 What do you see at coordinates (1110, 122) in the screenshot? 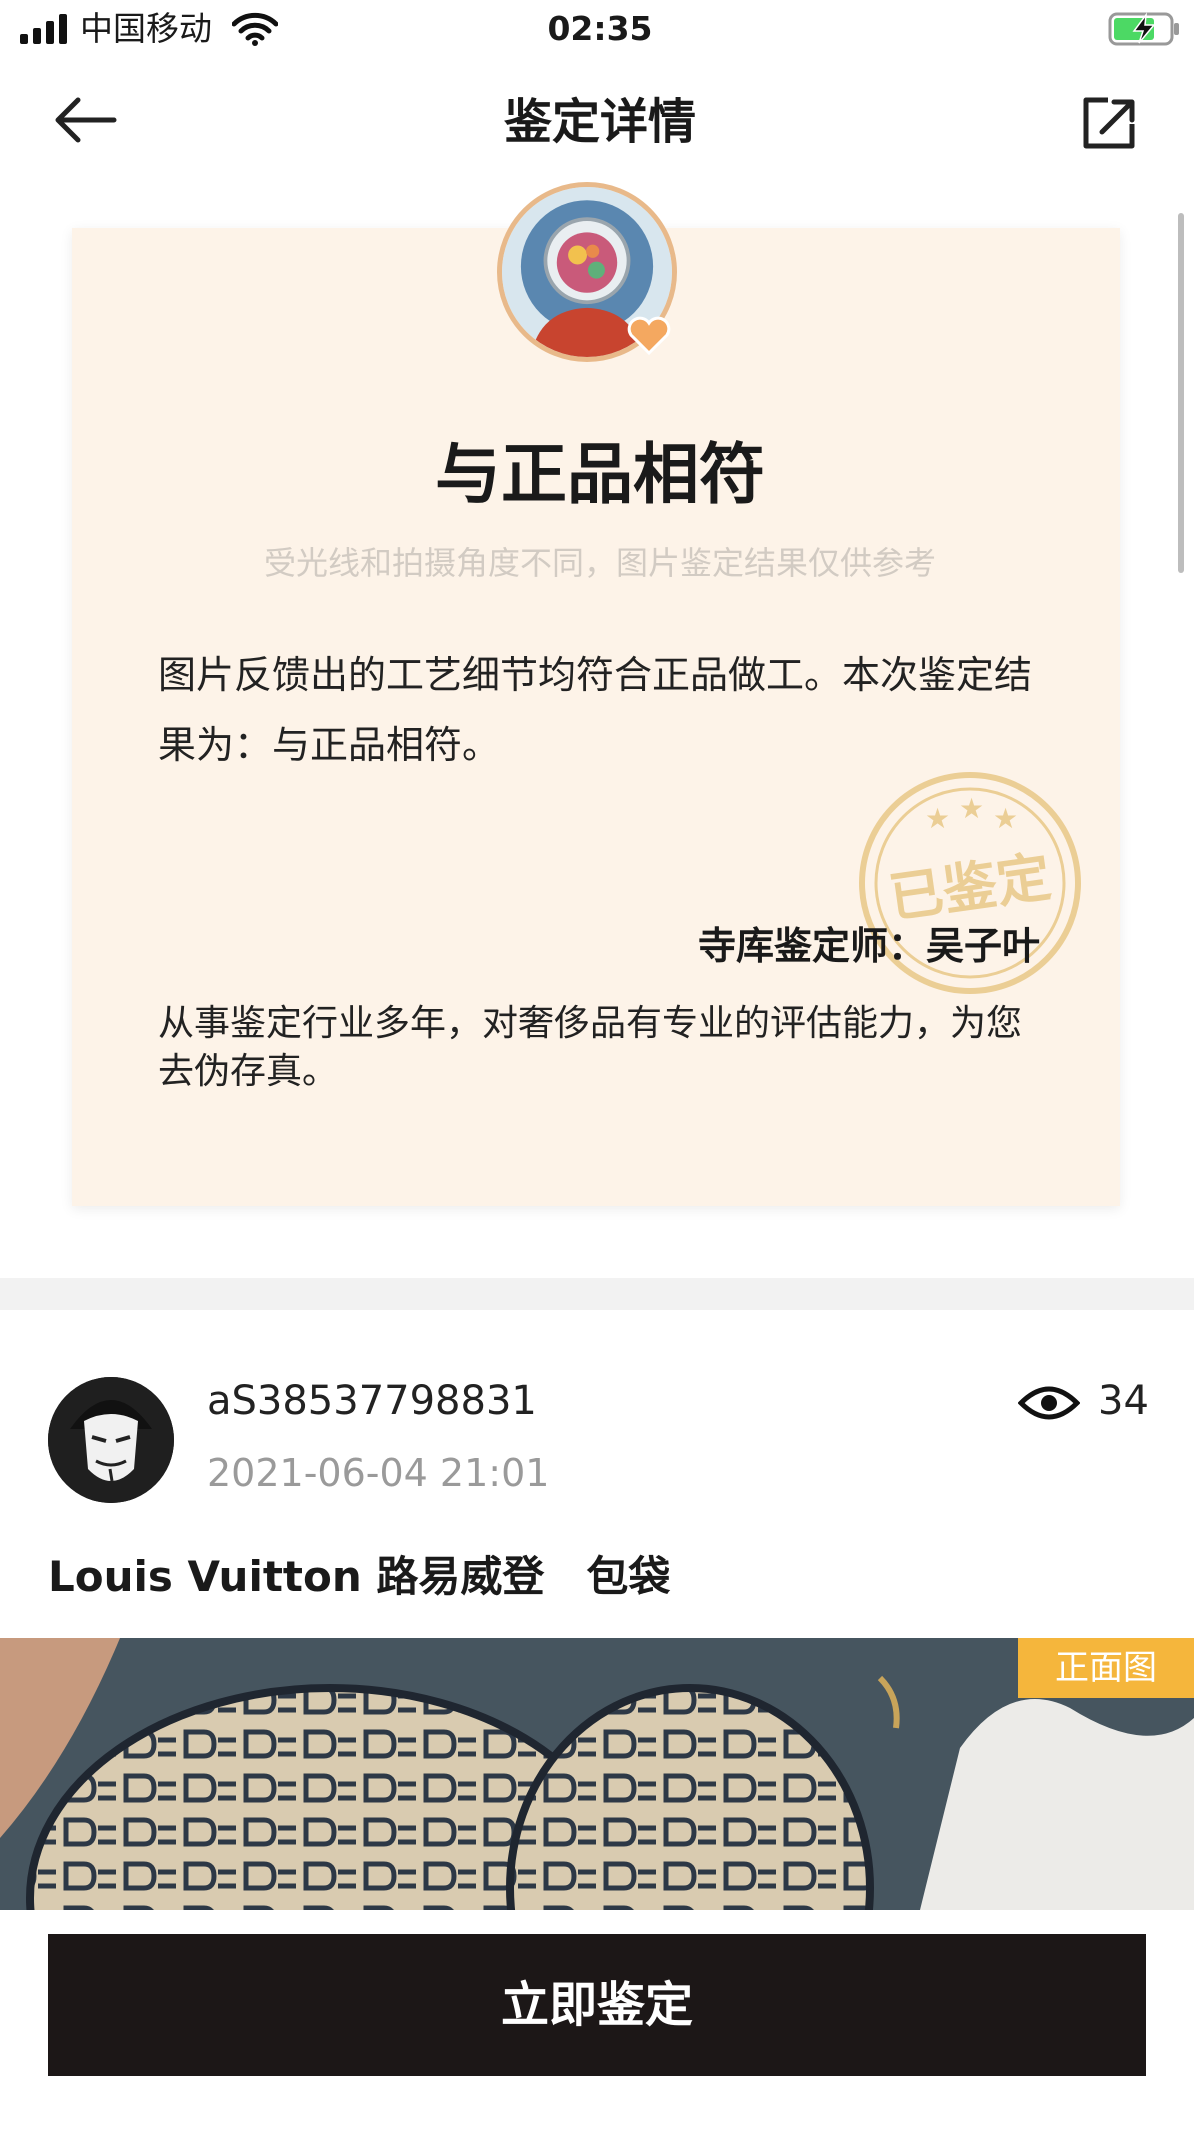
I see `share-icon` at bounding box center [1110, 122].